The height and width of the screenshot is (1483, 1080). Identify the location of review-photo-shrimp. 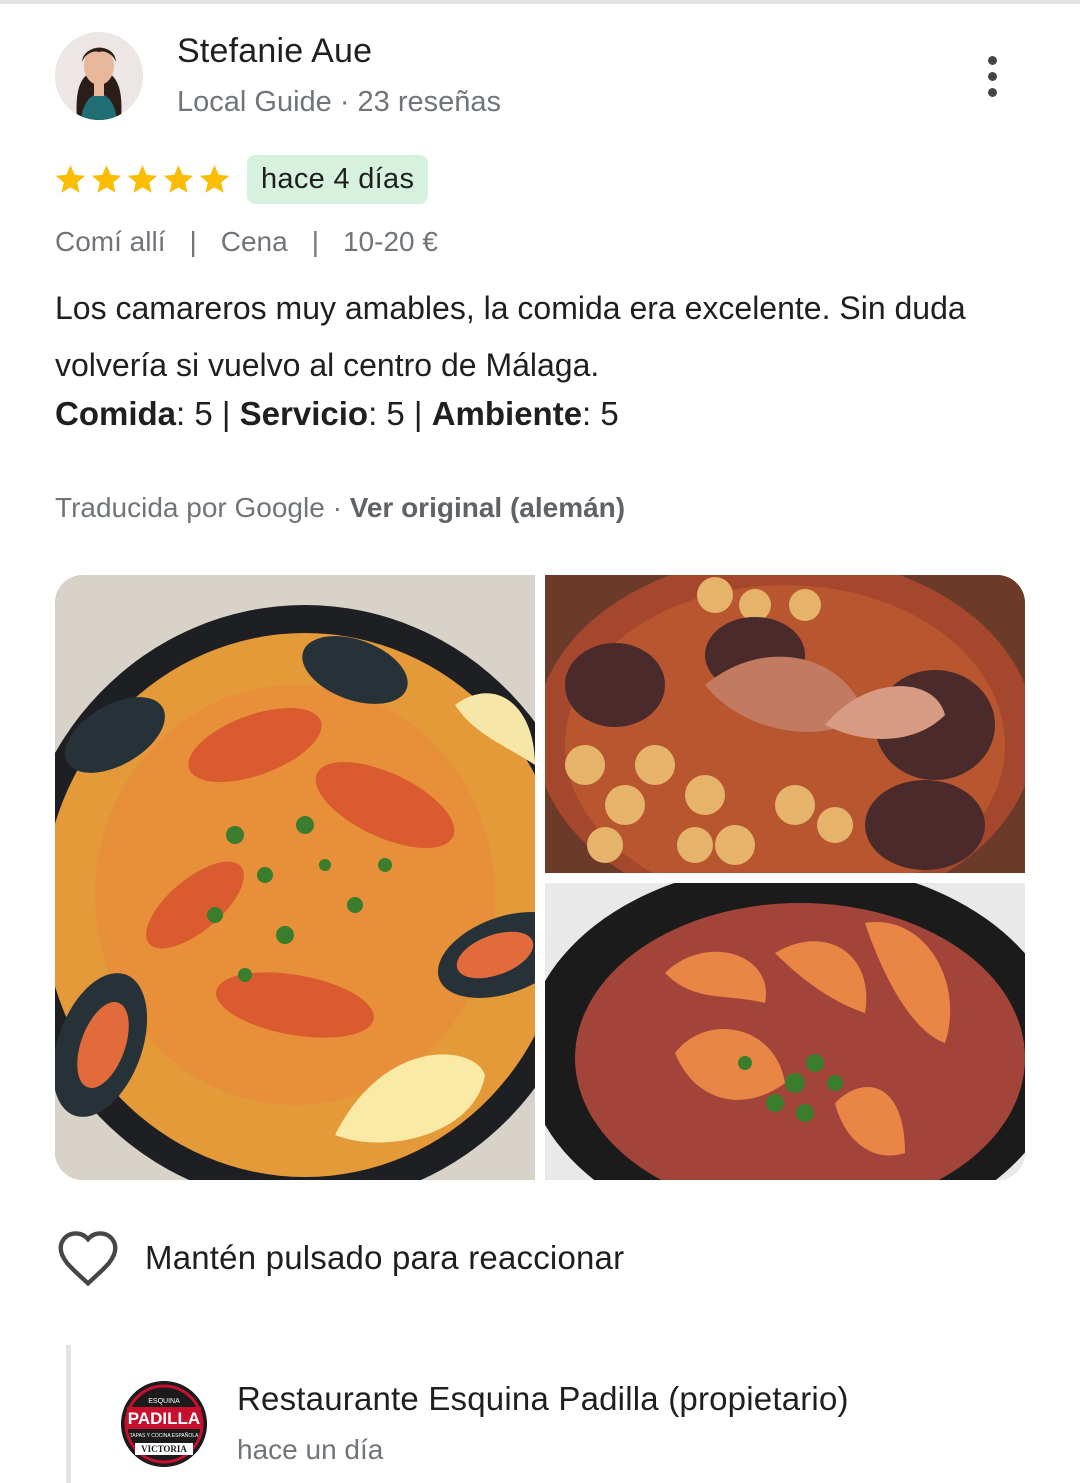
(785, 1031).